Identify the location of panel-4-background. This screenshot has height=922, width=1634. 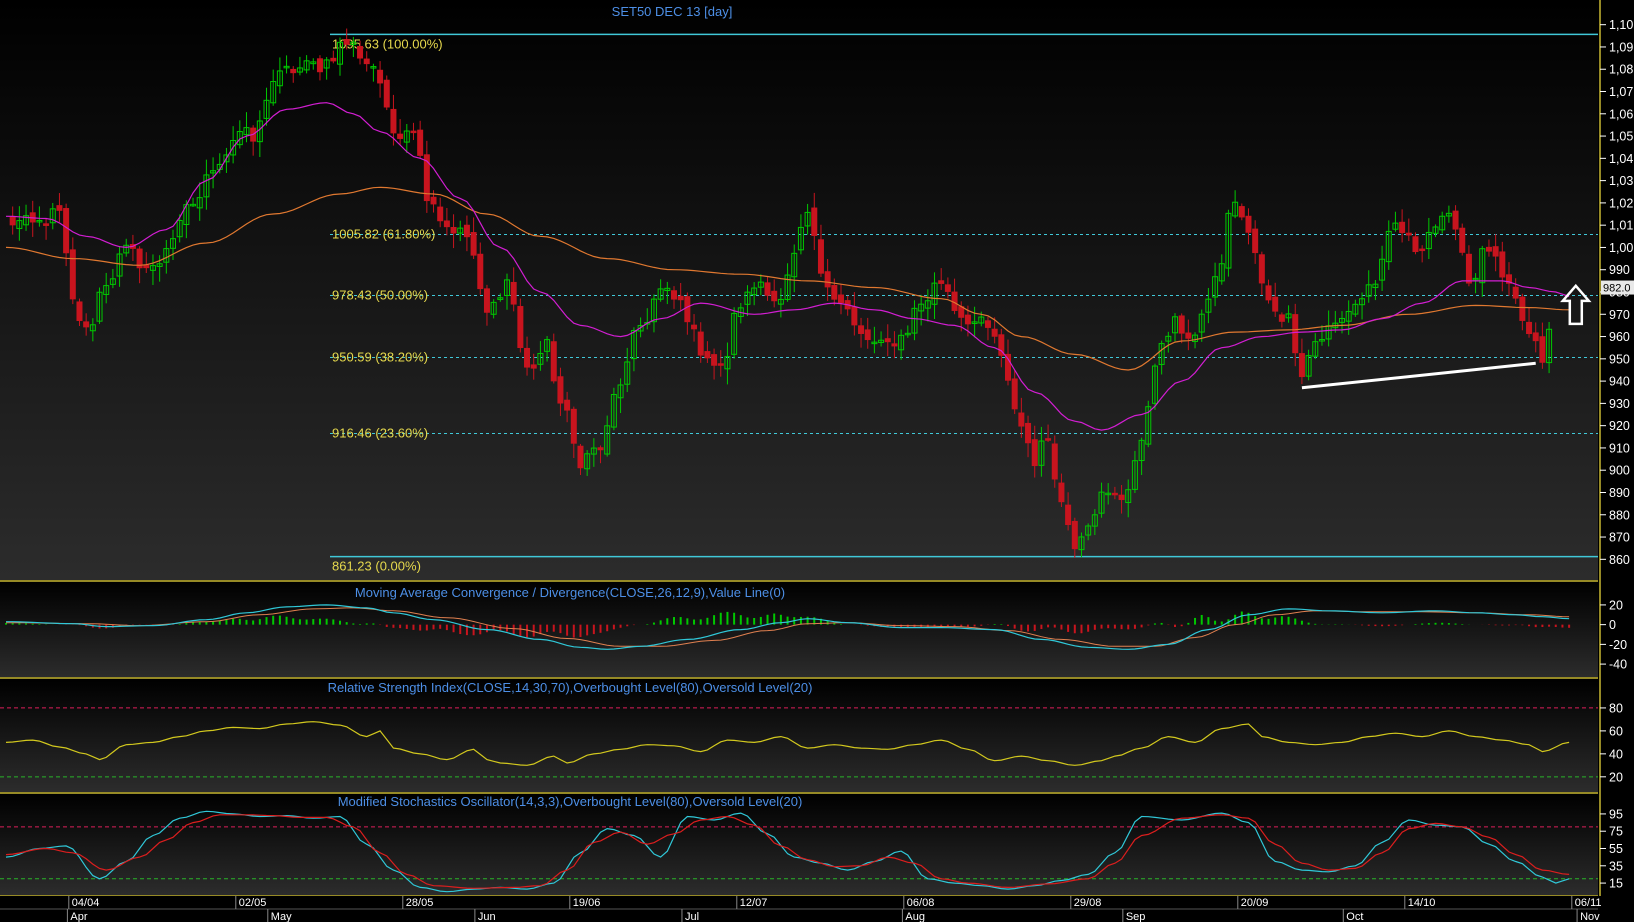
(799, 844).